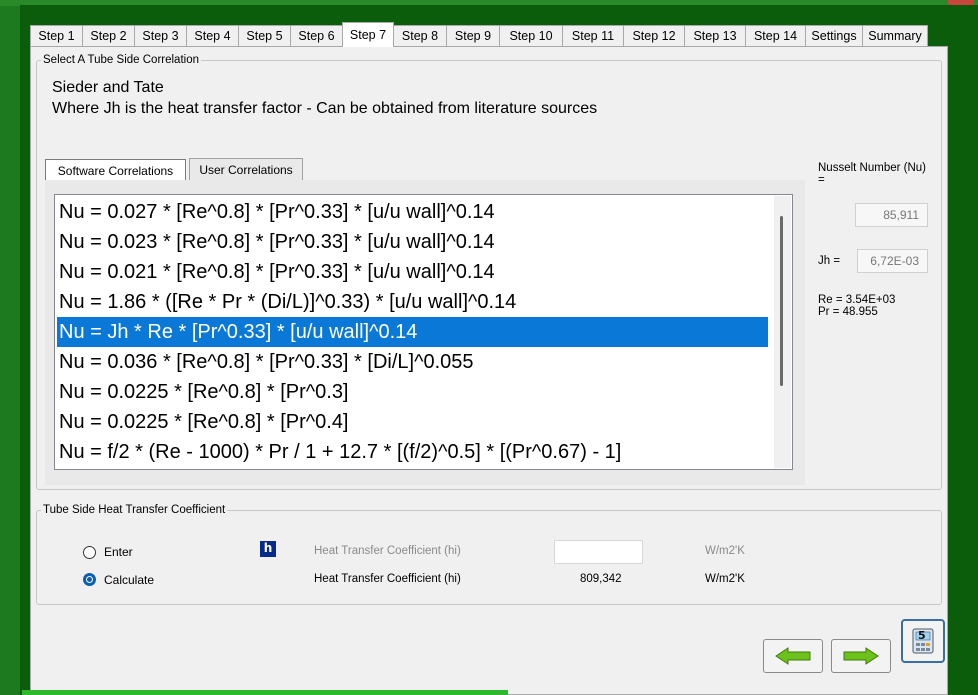 The height and width of the screenshot is (695, 978). I want to click on nusselt-label: Nusselt Number (Nu) =, so click(872, 174).